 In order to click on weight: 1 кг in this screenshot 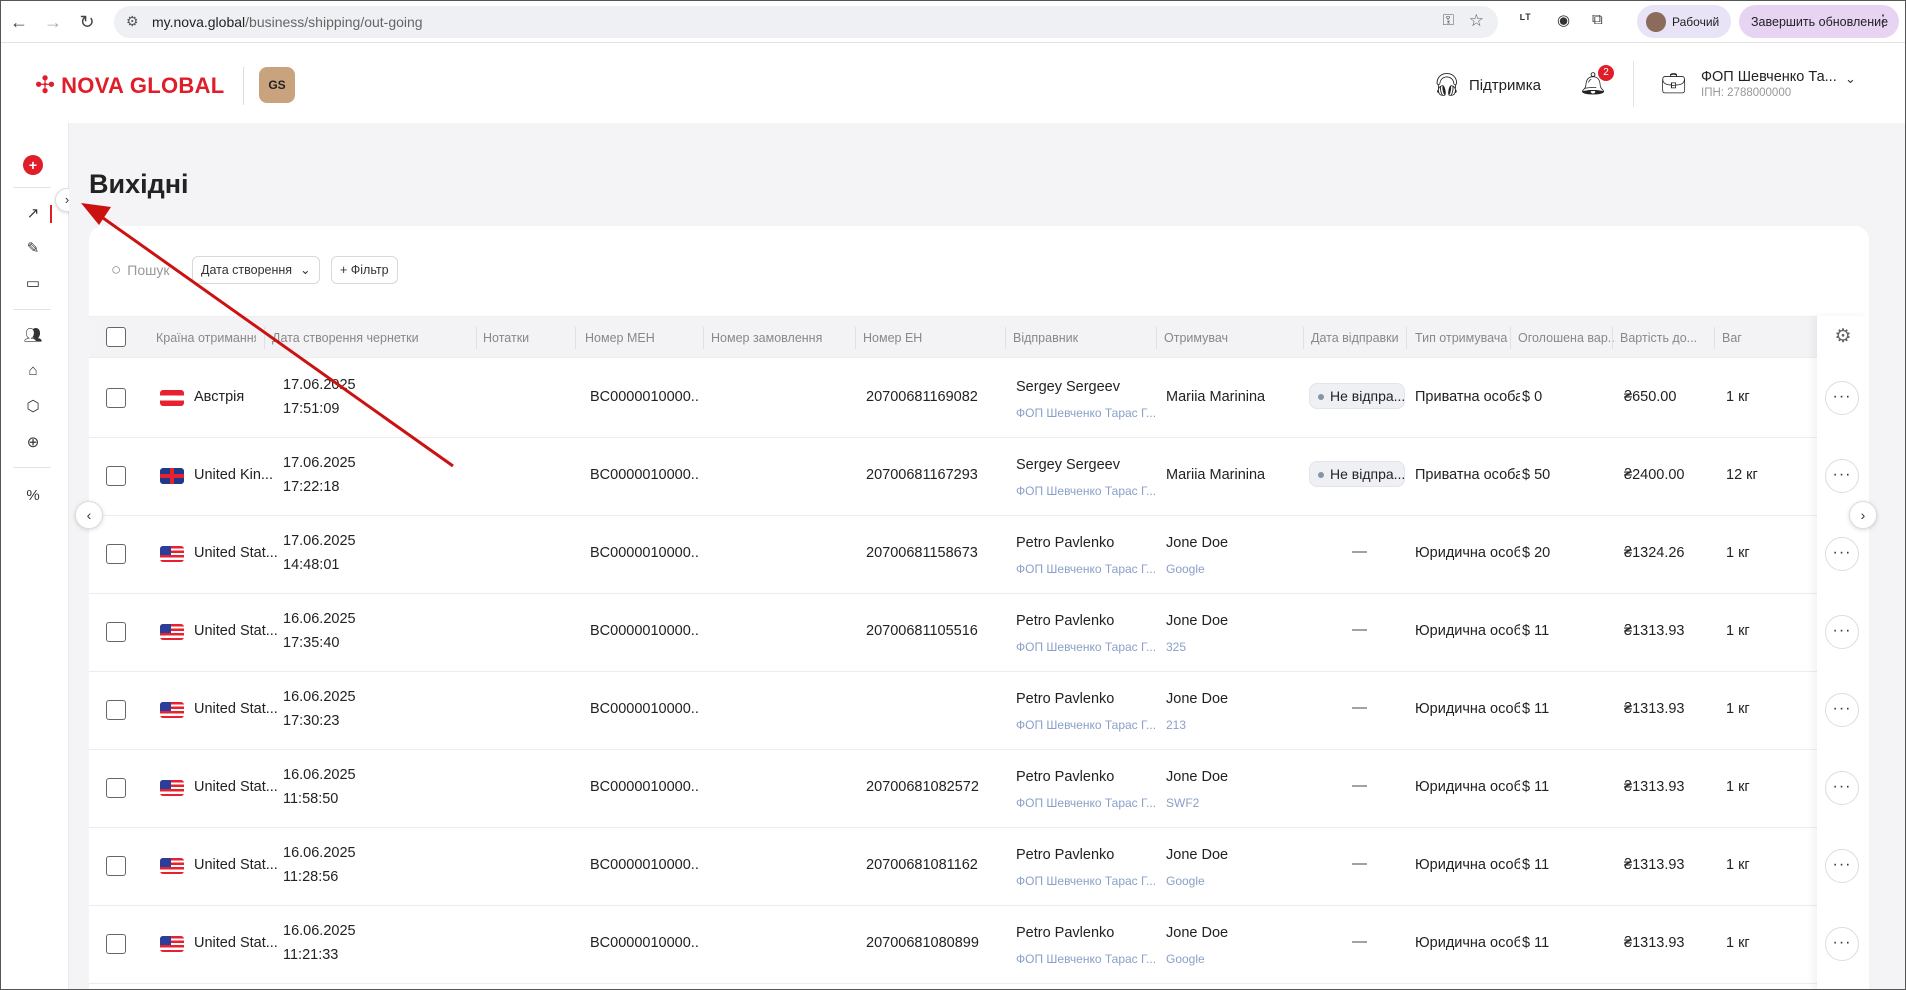, I will do `click(1738, 397)`.